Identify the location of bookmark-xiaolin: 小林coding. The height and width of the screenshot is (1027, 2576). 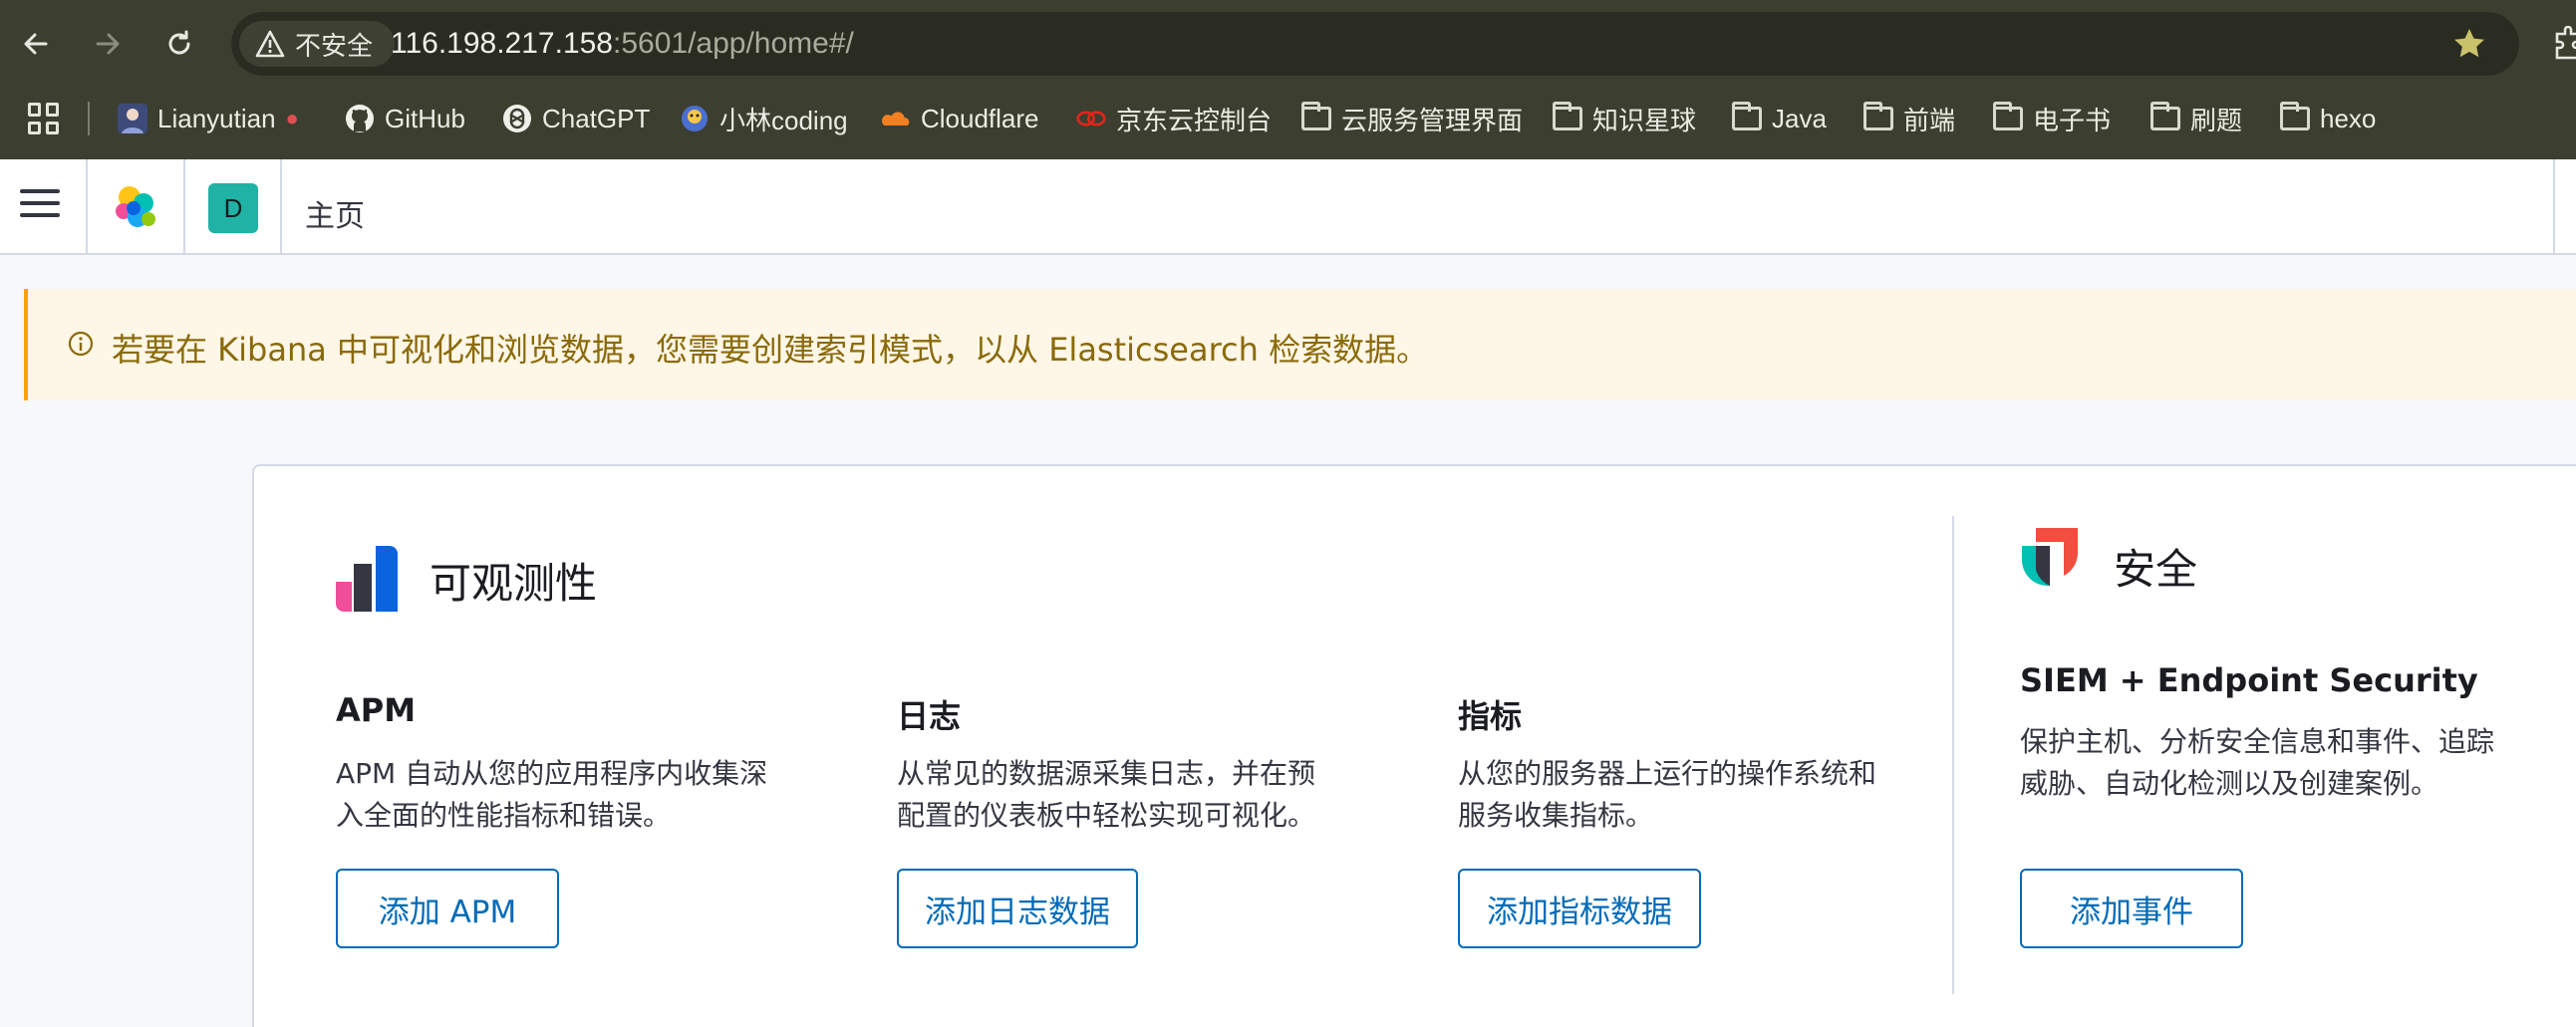
(764, 118).